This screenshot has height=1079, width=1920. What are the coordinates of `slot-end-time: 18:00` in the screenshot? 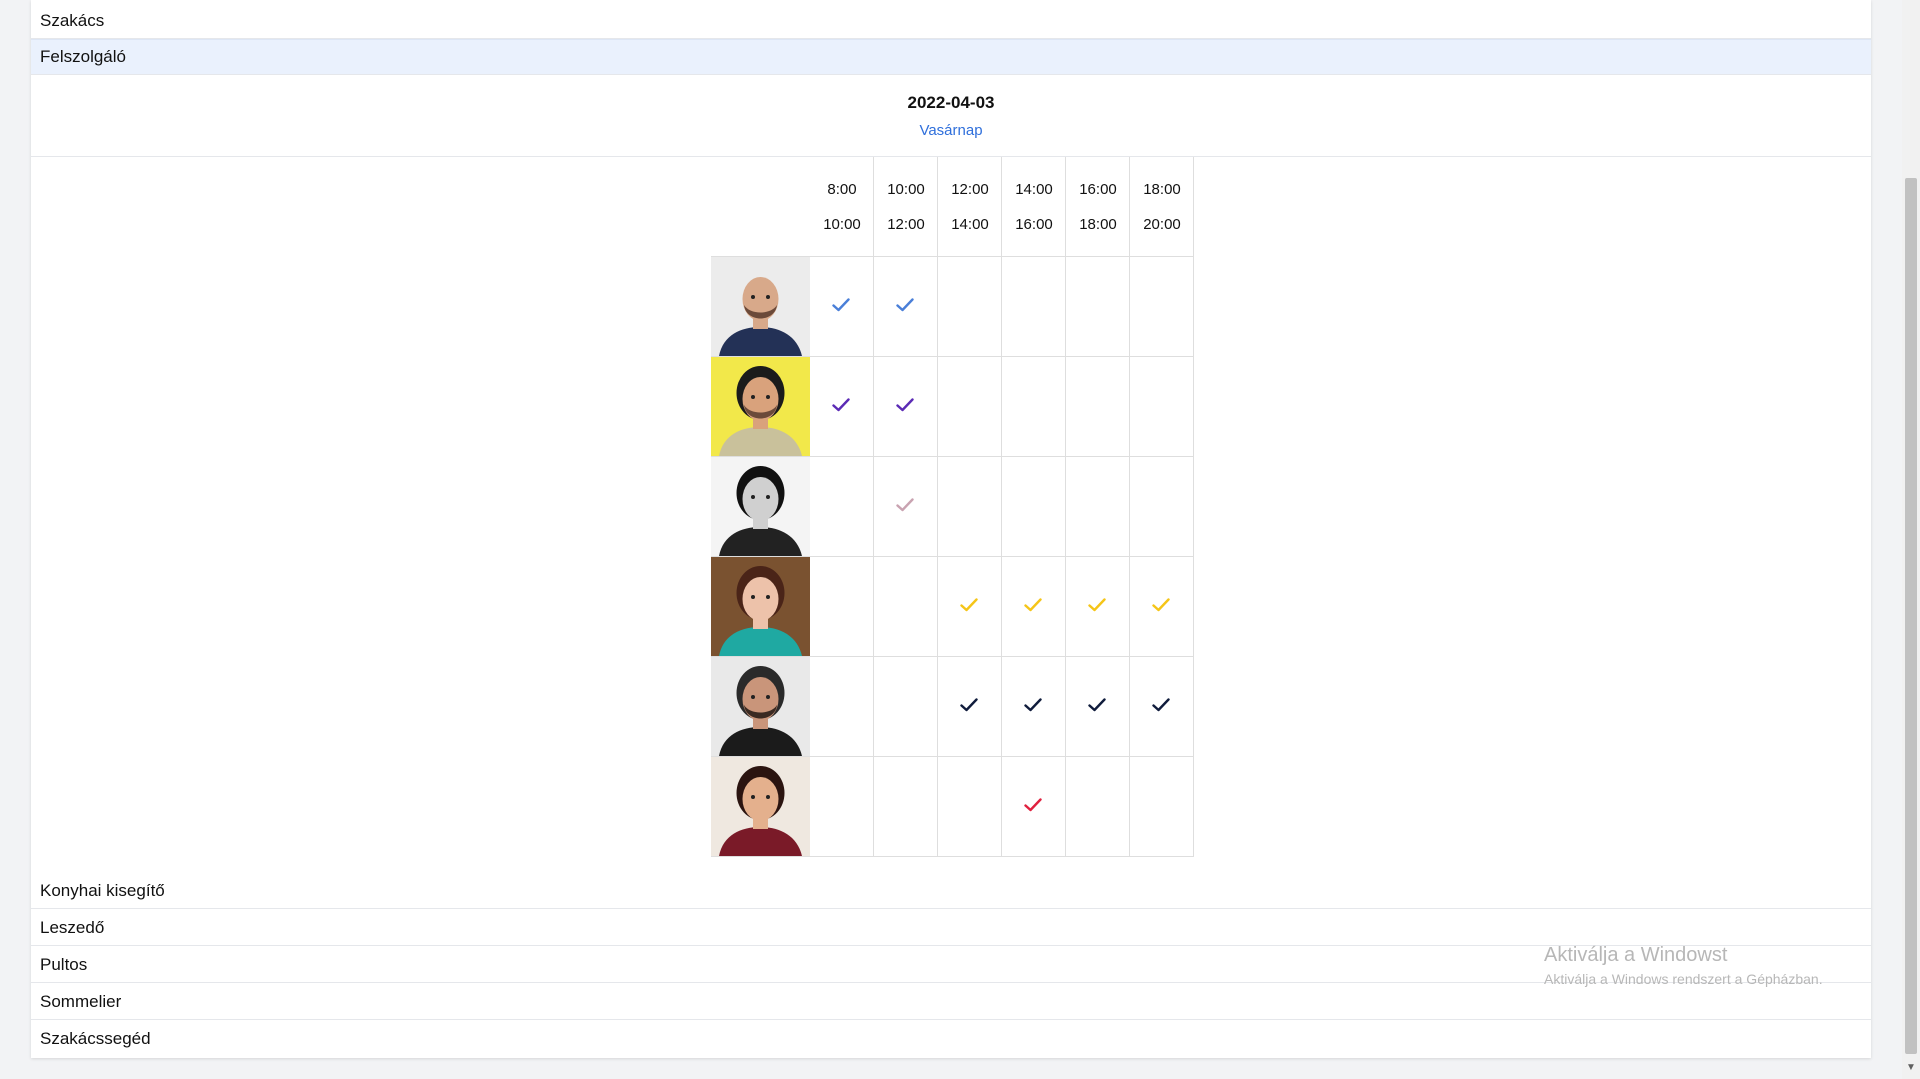 It's located at (1098, 224).